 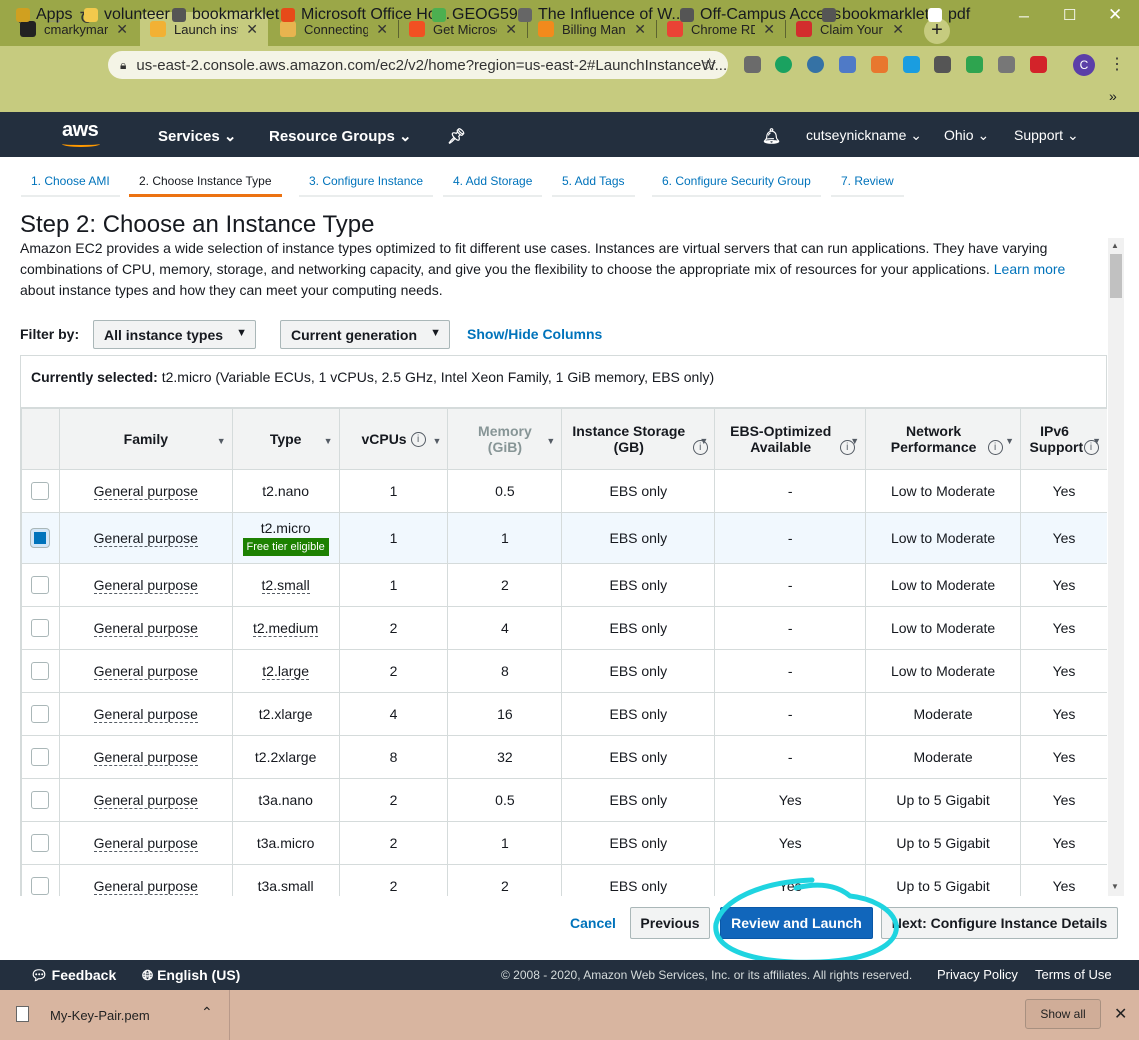 What do you see at coordinates (534, 334) in the screenshot?
I see `show-hide-columns-link: Show/Hide Columns` at bounding box center [534, 334].